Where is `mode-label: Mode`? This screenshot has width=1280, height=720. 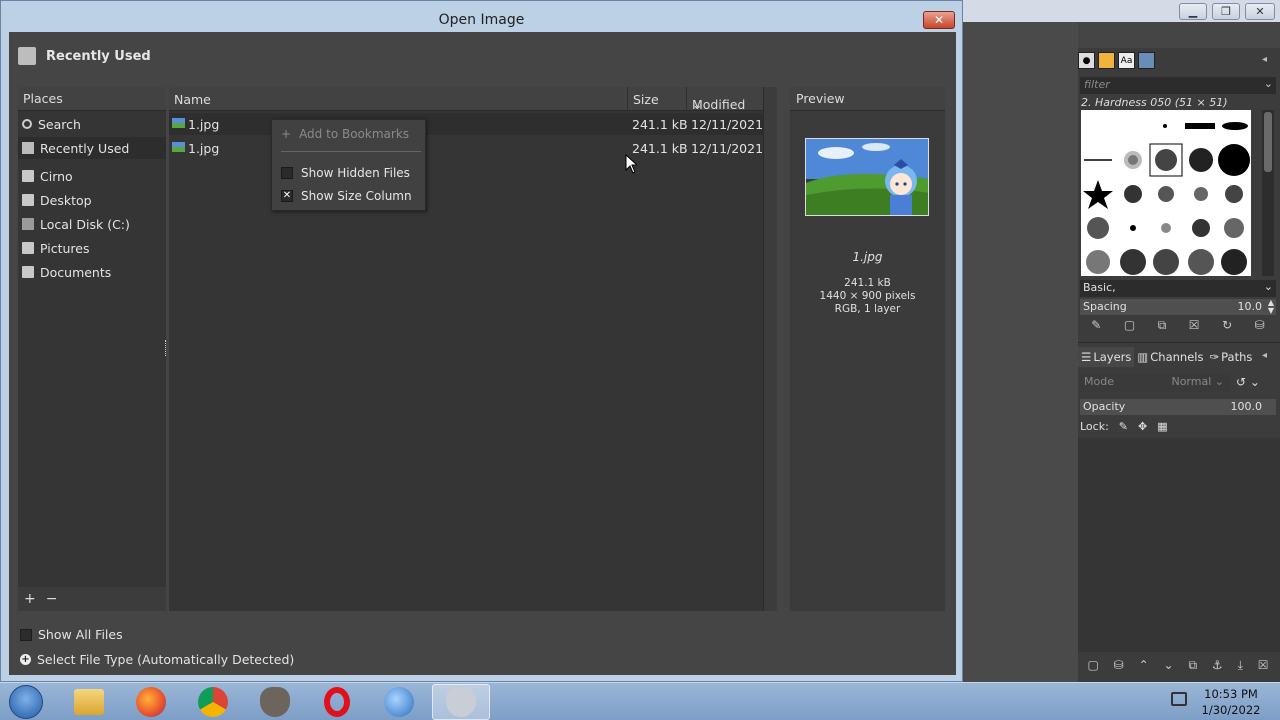 mode-label: Mode is located at coordinates (1099, 381).